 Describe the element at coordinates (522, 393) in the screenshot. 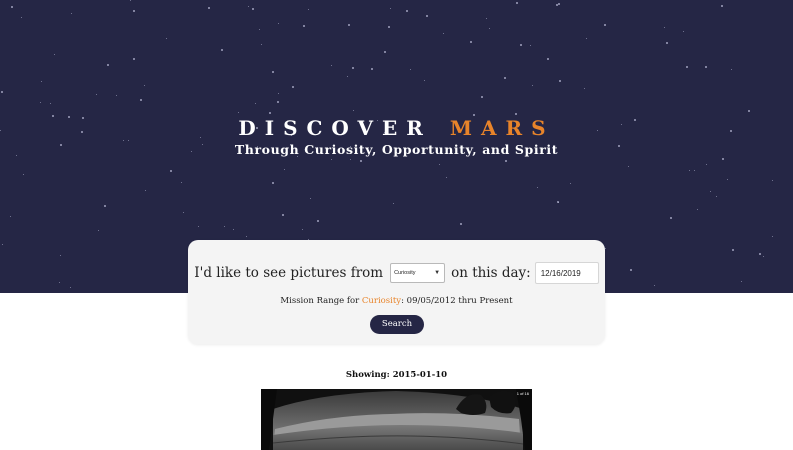

I see `photo-counter: 1 of 16` at that location.